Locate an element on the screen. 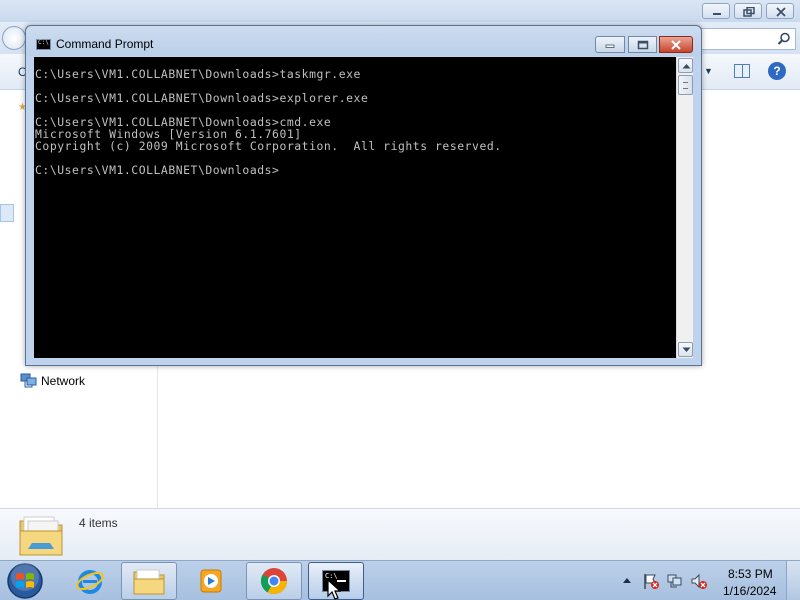  back-button is located at coordinates (14, 38).